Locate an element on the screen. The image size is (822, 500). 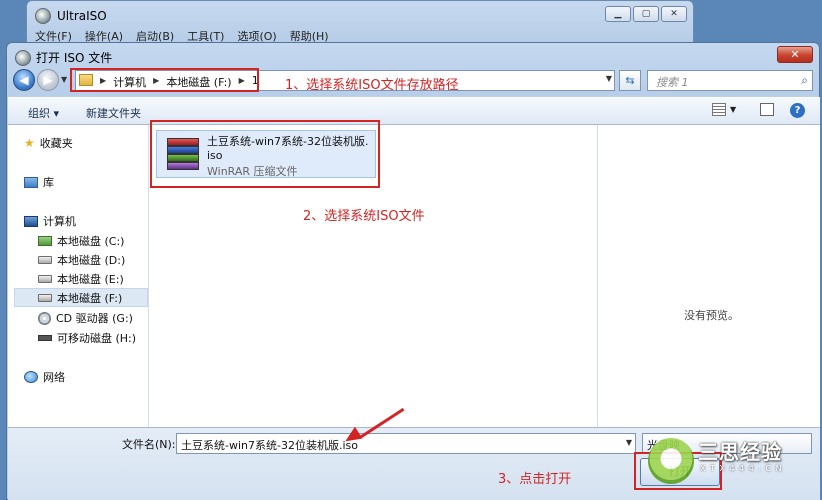
maximize-button: ▢ is located at coordinates (646, 14).